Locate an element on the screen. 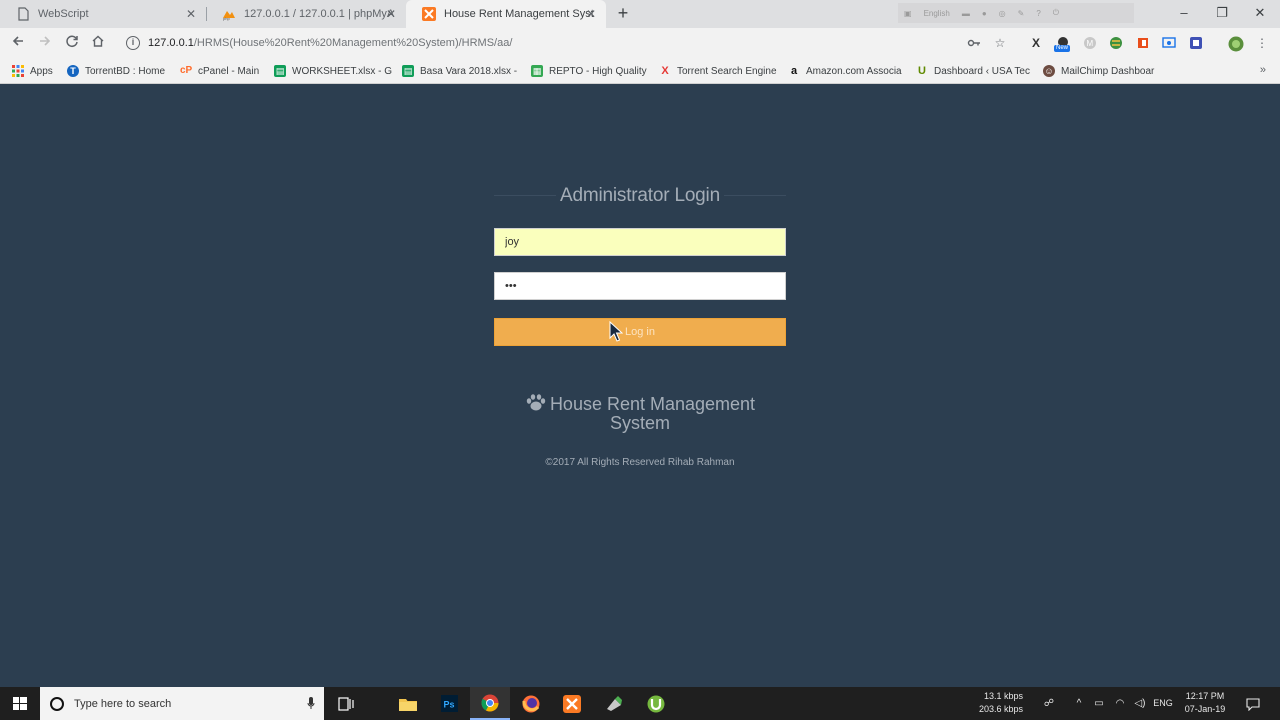 The image size is (1280, 720). bookmark-torrentbd: T TorrentBD : Home is located at coordinates (116, 71).